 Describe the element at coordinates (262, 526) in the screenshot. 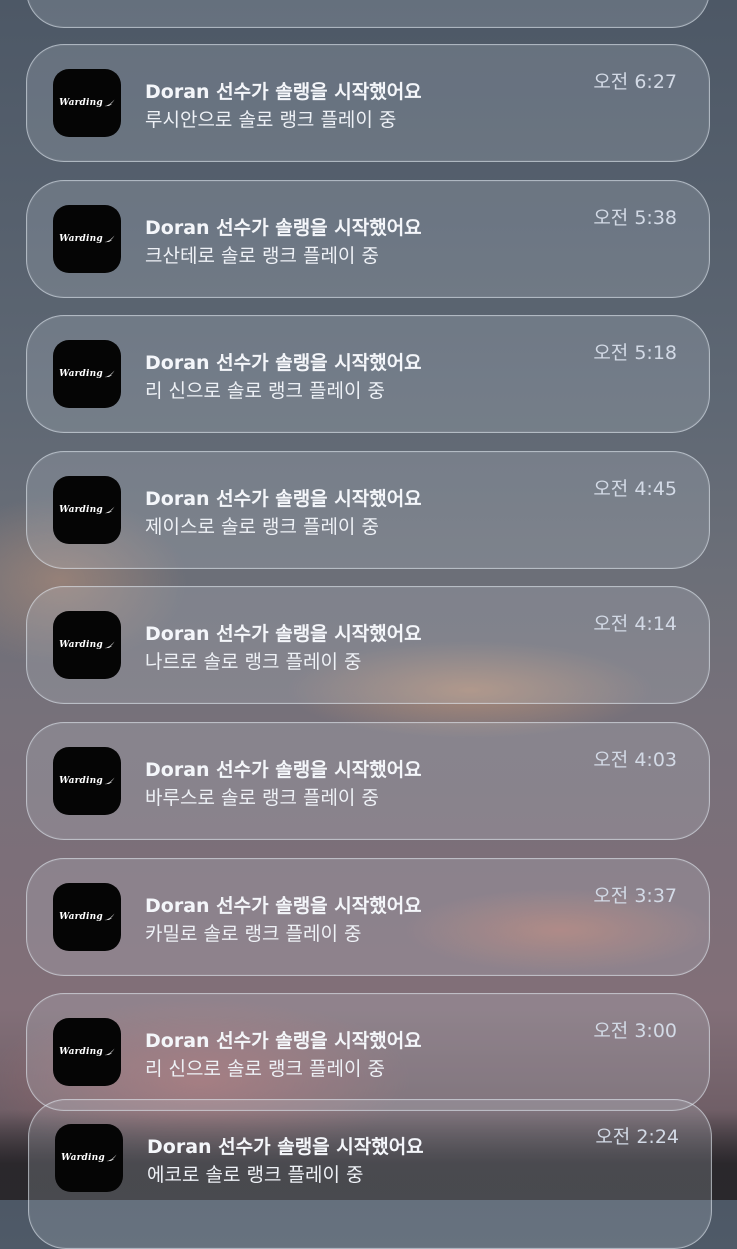

I see `notification-body: 제이스로 솔로 랭크 플레이 중` at that location.